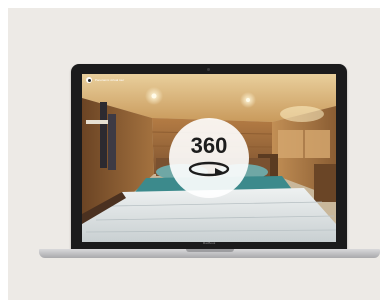 The image size is (390, 308). What do you see at coordinates (209, 169) in the screenshot?
I see `rotate-360-icon` at bounding box center [209, 169].